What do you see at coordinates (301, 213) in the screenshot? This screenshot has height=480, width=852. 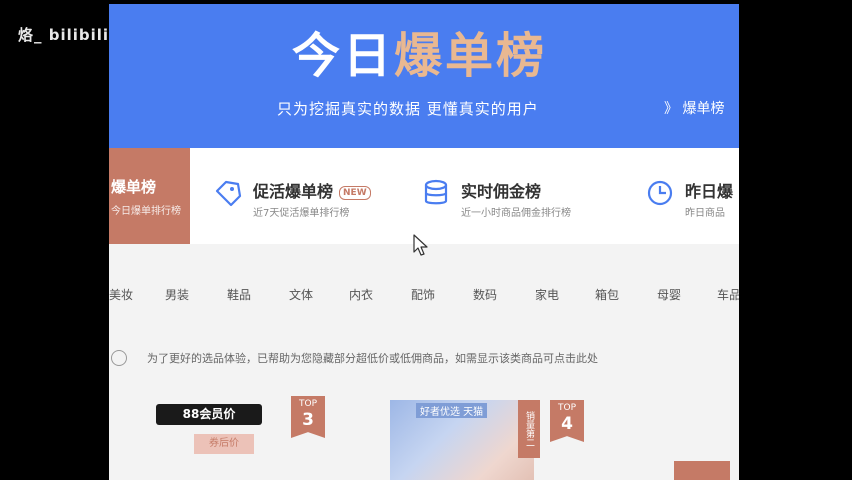 I see `tab-desc: 近7天促活爆单排行榜` at bounding box center [301, 213].